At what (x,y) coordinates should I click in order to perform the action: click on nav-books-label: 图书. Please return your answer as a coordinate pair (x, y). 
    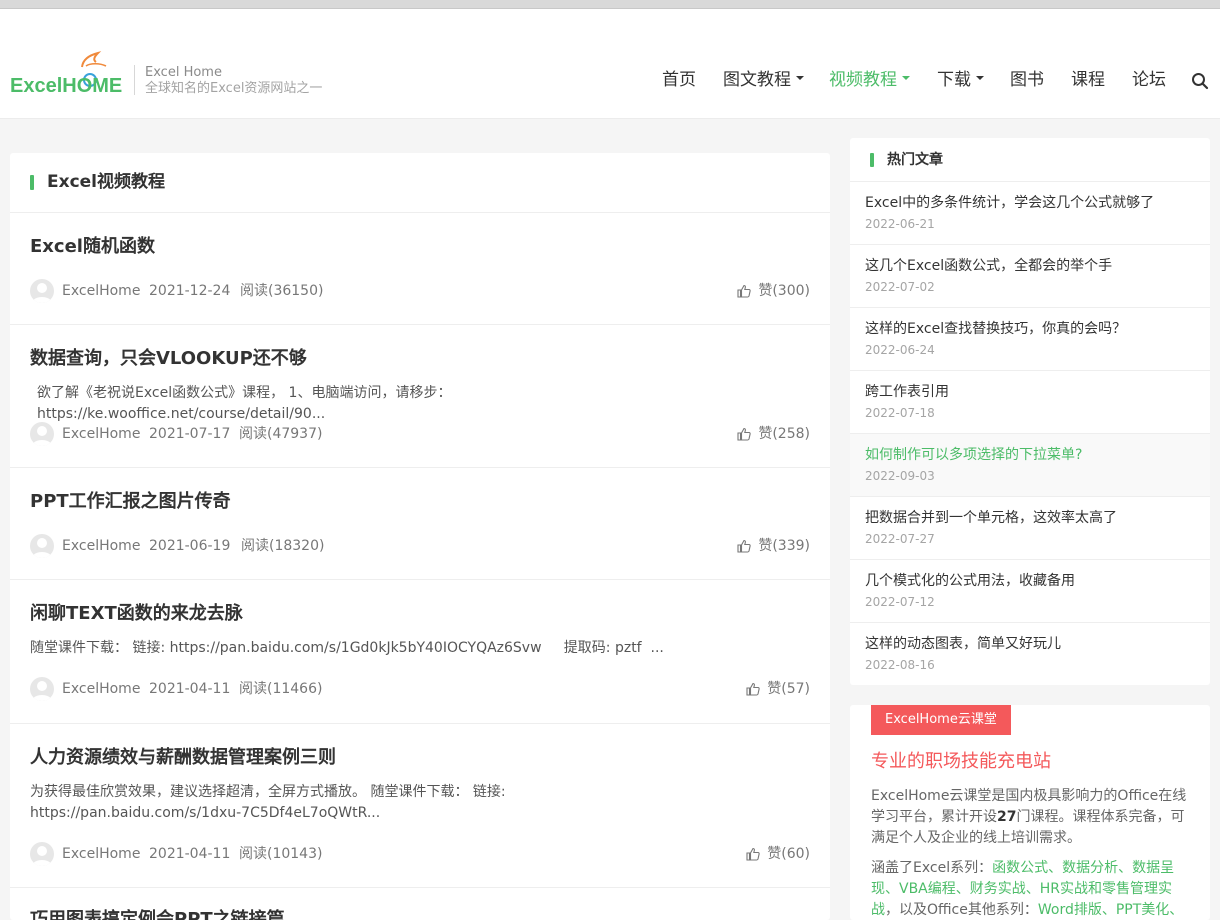
    Looking at the image, I should click on (1027, 80).